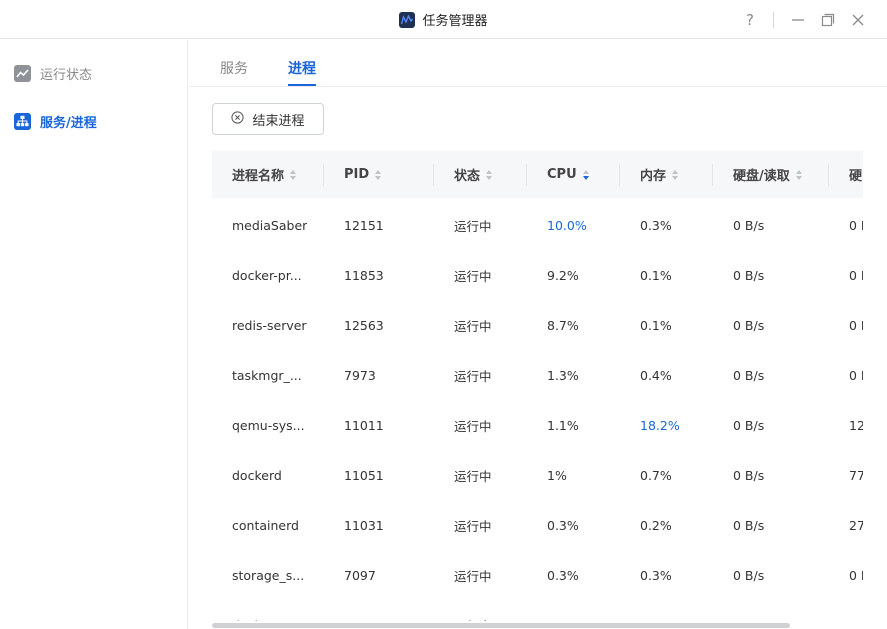  What do you see at coordinates (858, 20) in the screenshot?
I see `close-icon` at bounding box center [858, 20].